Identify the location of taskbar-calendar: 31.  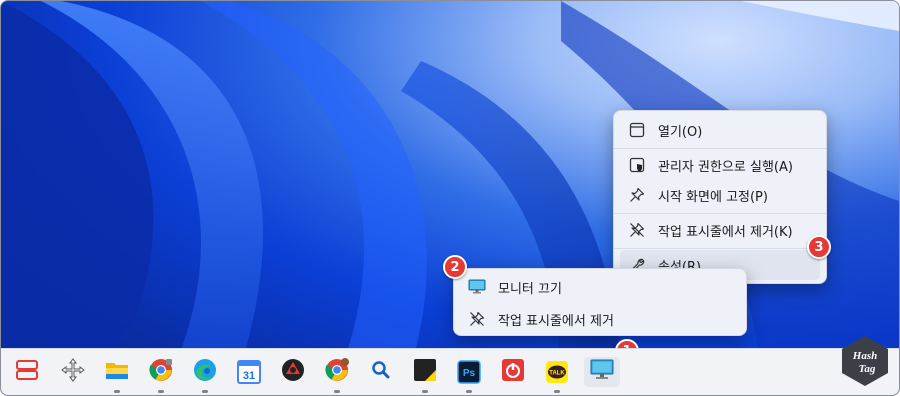
(249, 372).